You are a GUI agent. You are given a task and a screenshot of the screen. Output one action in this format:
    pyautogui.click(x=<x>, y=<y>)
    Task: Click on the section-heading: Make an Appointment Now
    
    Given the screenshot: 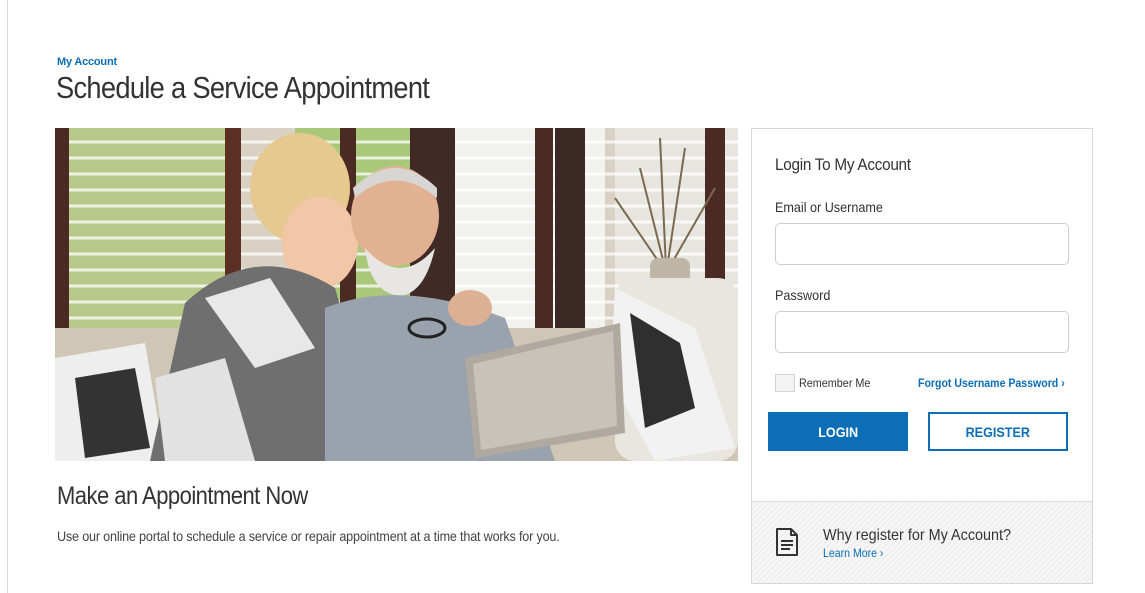 What is the action you would take?
    pyautogui.click(x=182, y=496)
    